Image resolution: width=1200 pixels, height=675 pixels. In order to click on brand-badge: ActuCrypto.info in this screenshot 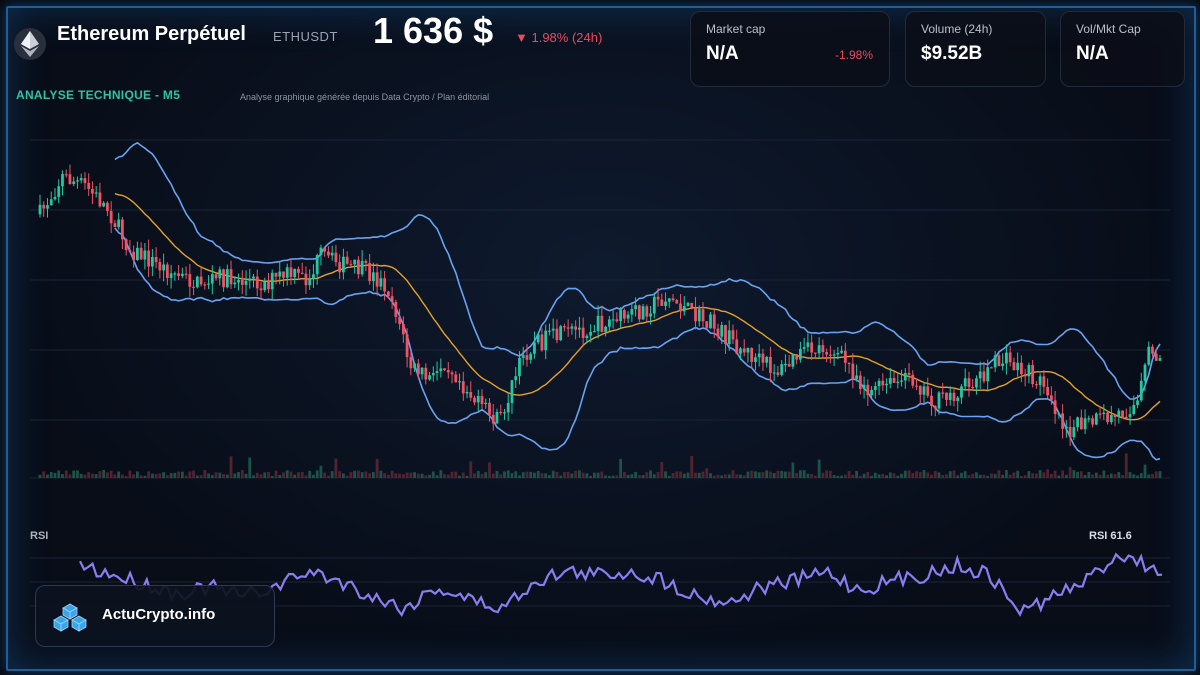, I will do `click(155, 616)`.